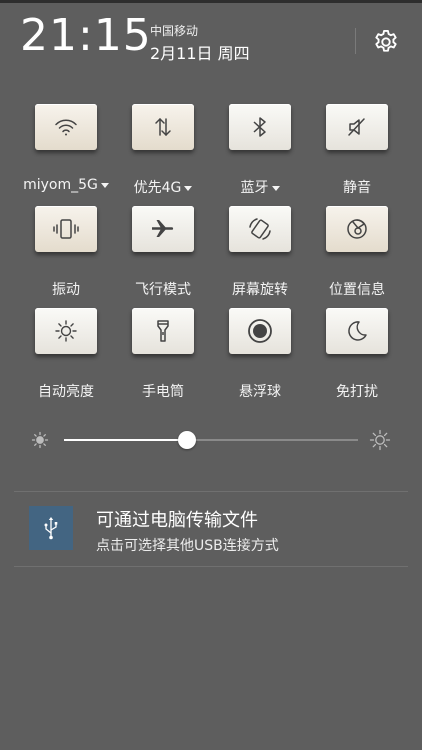  I want to click on toggle-wifi-label: miyom_5G, so click(66, 185).